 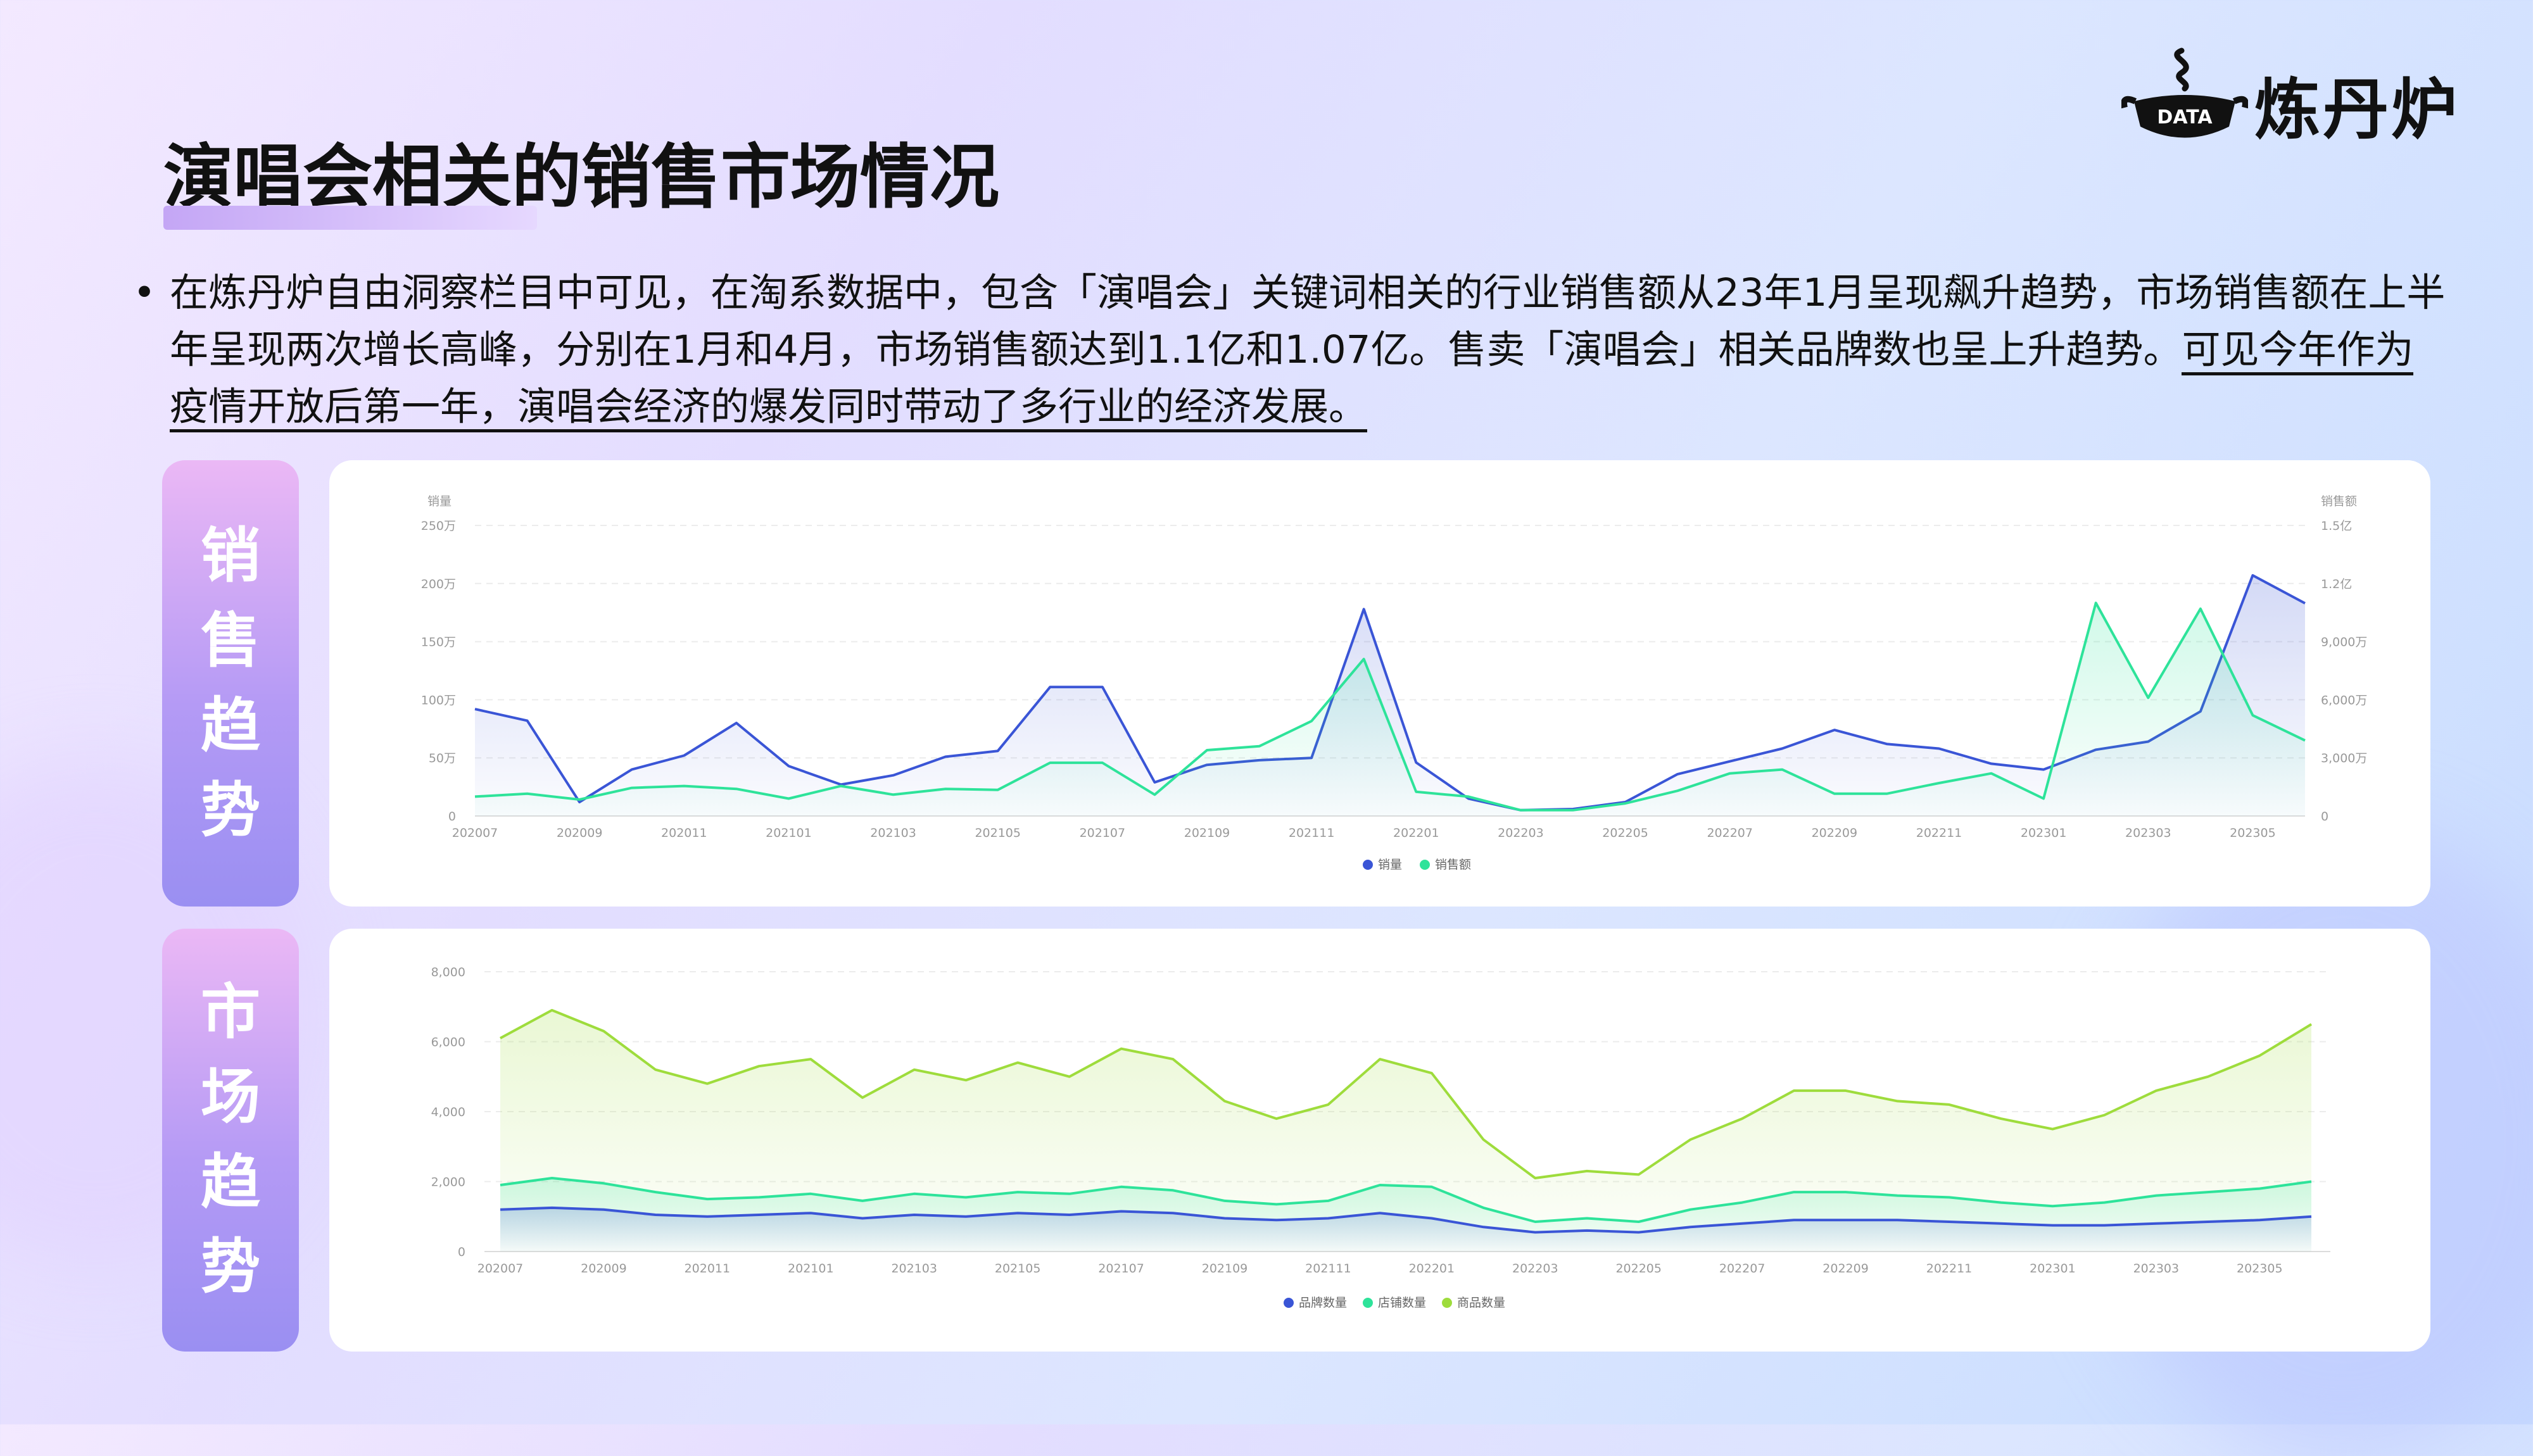 What do you see at coordinates (448, 1182) in the screenshot?
I see `y-tick-label: 2,000` at bounding box center [448, 1182].